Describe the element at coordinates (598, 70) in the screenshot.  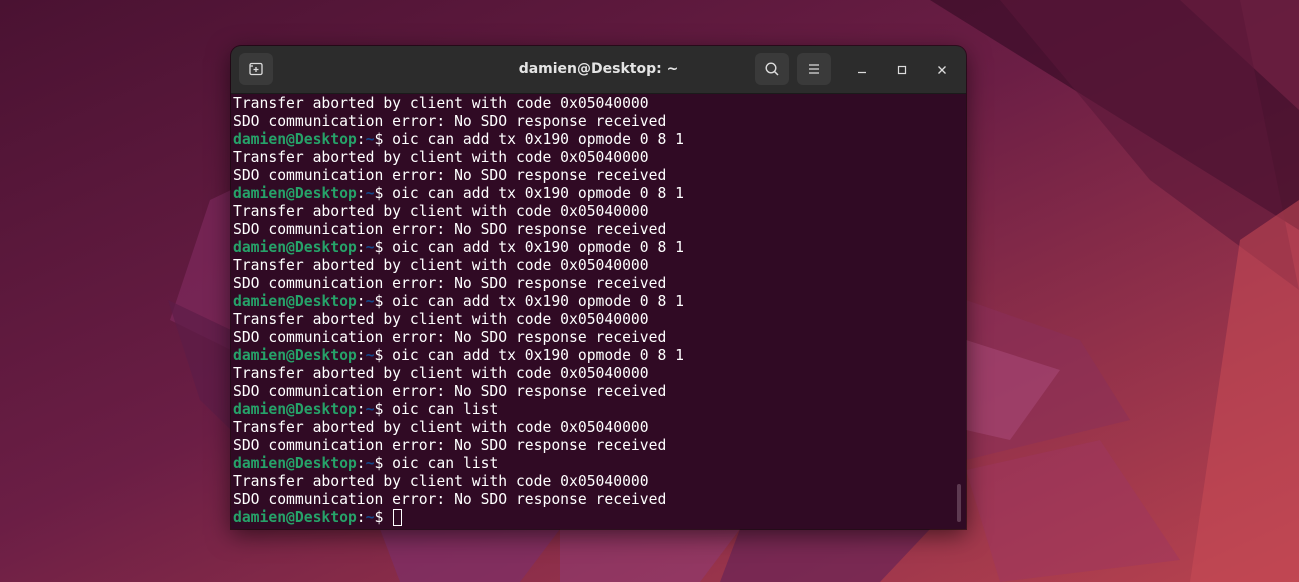
I see `header-bar: damien@Desktop: ~` at that location.